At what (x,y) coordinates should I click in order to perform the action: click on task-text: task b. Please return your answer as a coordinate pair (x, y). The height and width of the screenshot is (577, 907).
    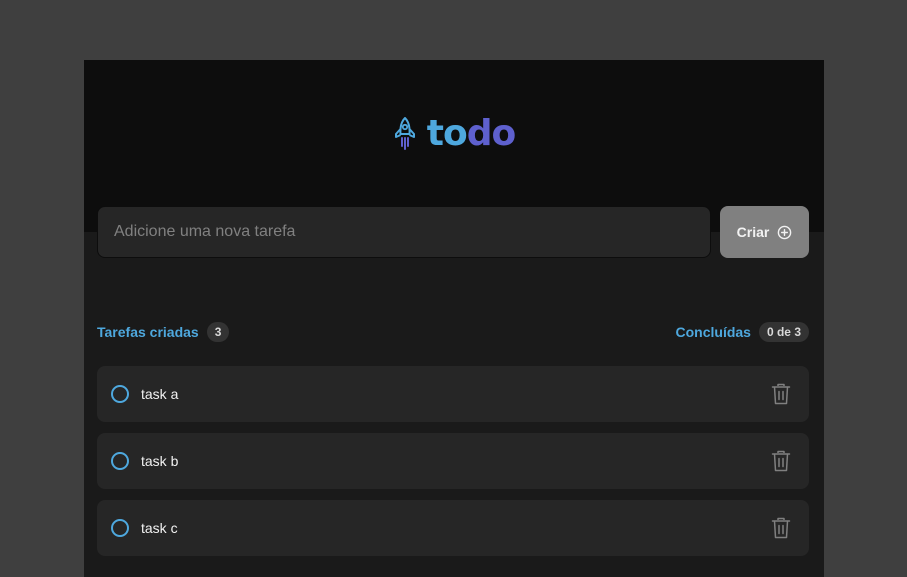
    Looking at the image, I should click on (160, 461).